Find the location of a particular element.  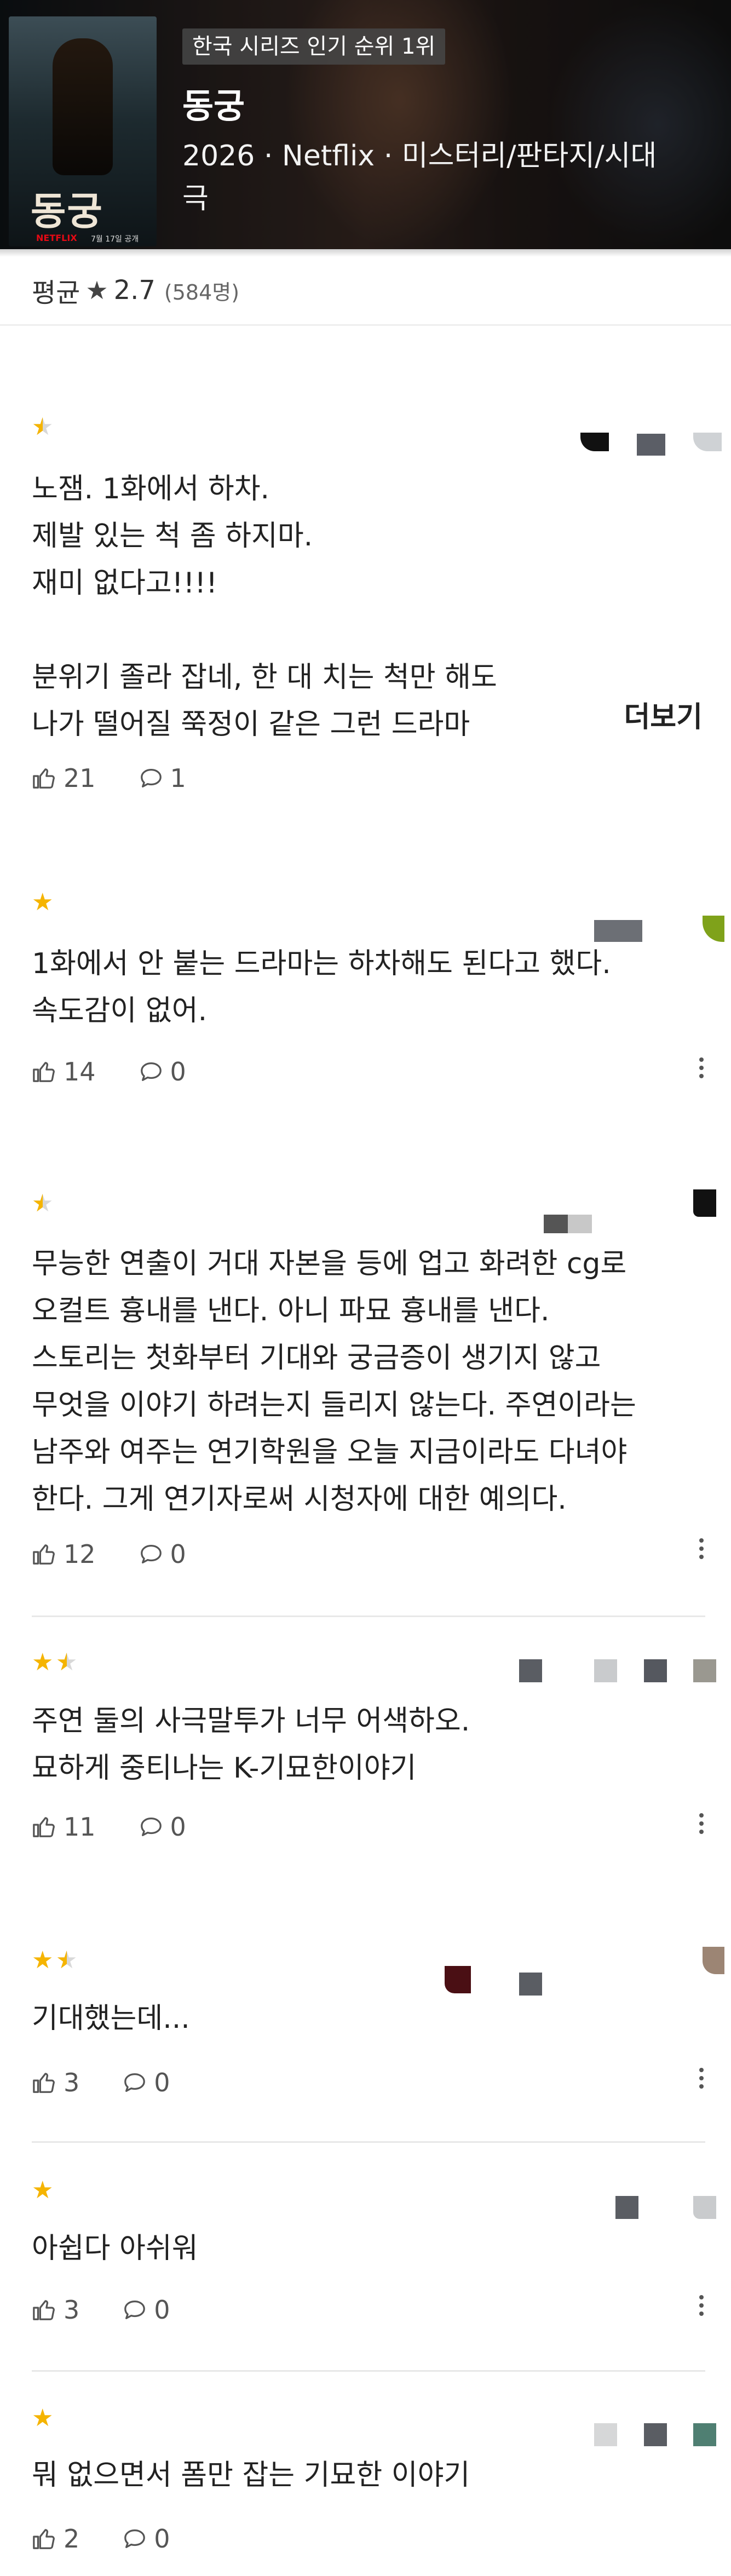

like-count: 12 is located at coordinates (80, 1554).